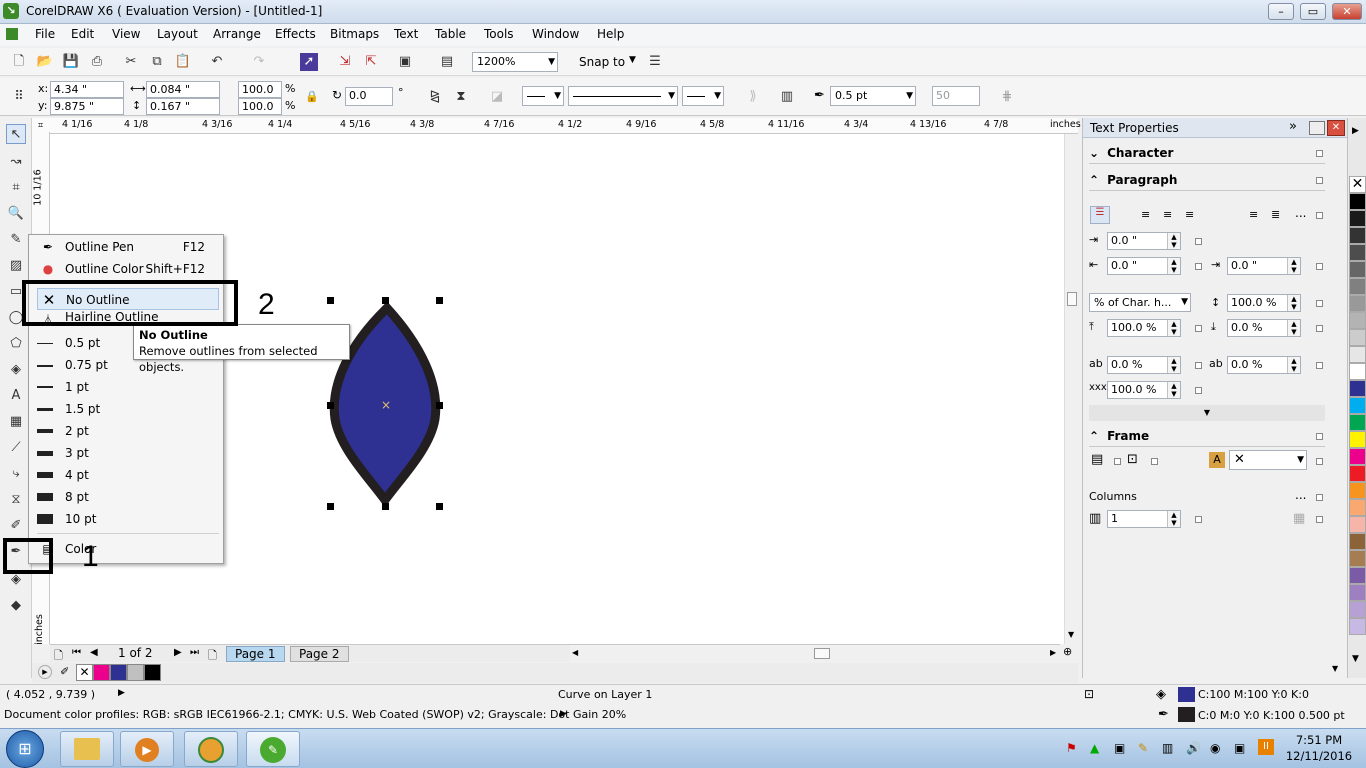  What do you see at coordinates (45, 34) in the screenshot?
I see `menu-file: File` at bounding box center [45, 34].